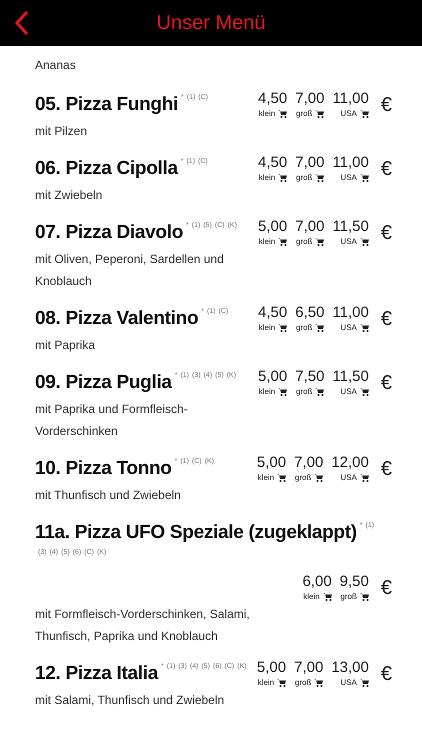 The height and width of the screenshot is (750, 422). What do you see at coordinates (350, 463) in the screenshot?
I see `price: 12,00` at bounding box center [350, 463].